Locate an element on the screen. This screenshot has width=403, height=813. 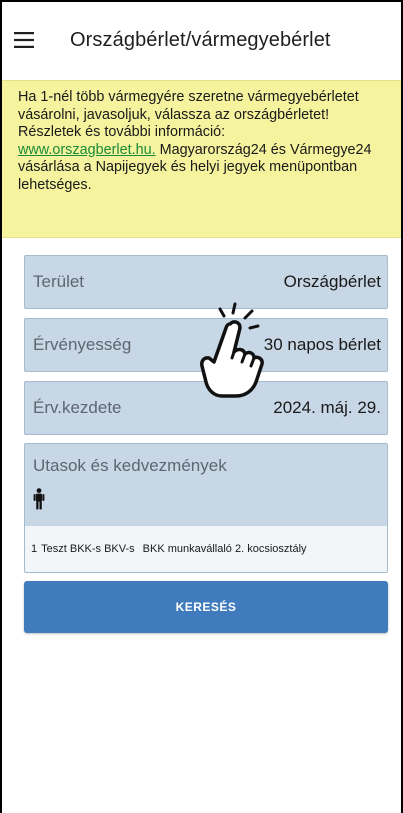
hamburger-menu-icon is located at coordinates (24, 40).